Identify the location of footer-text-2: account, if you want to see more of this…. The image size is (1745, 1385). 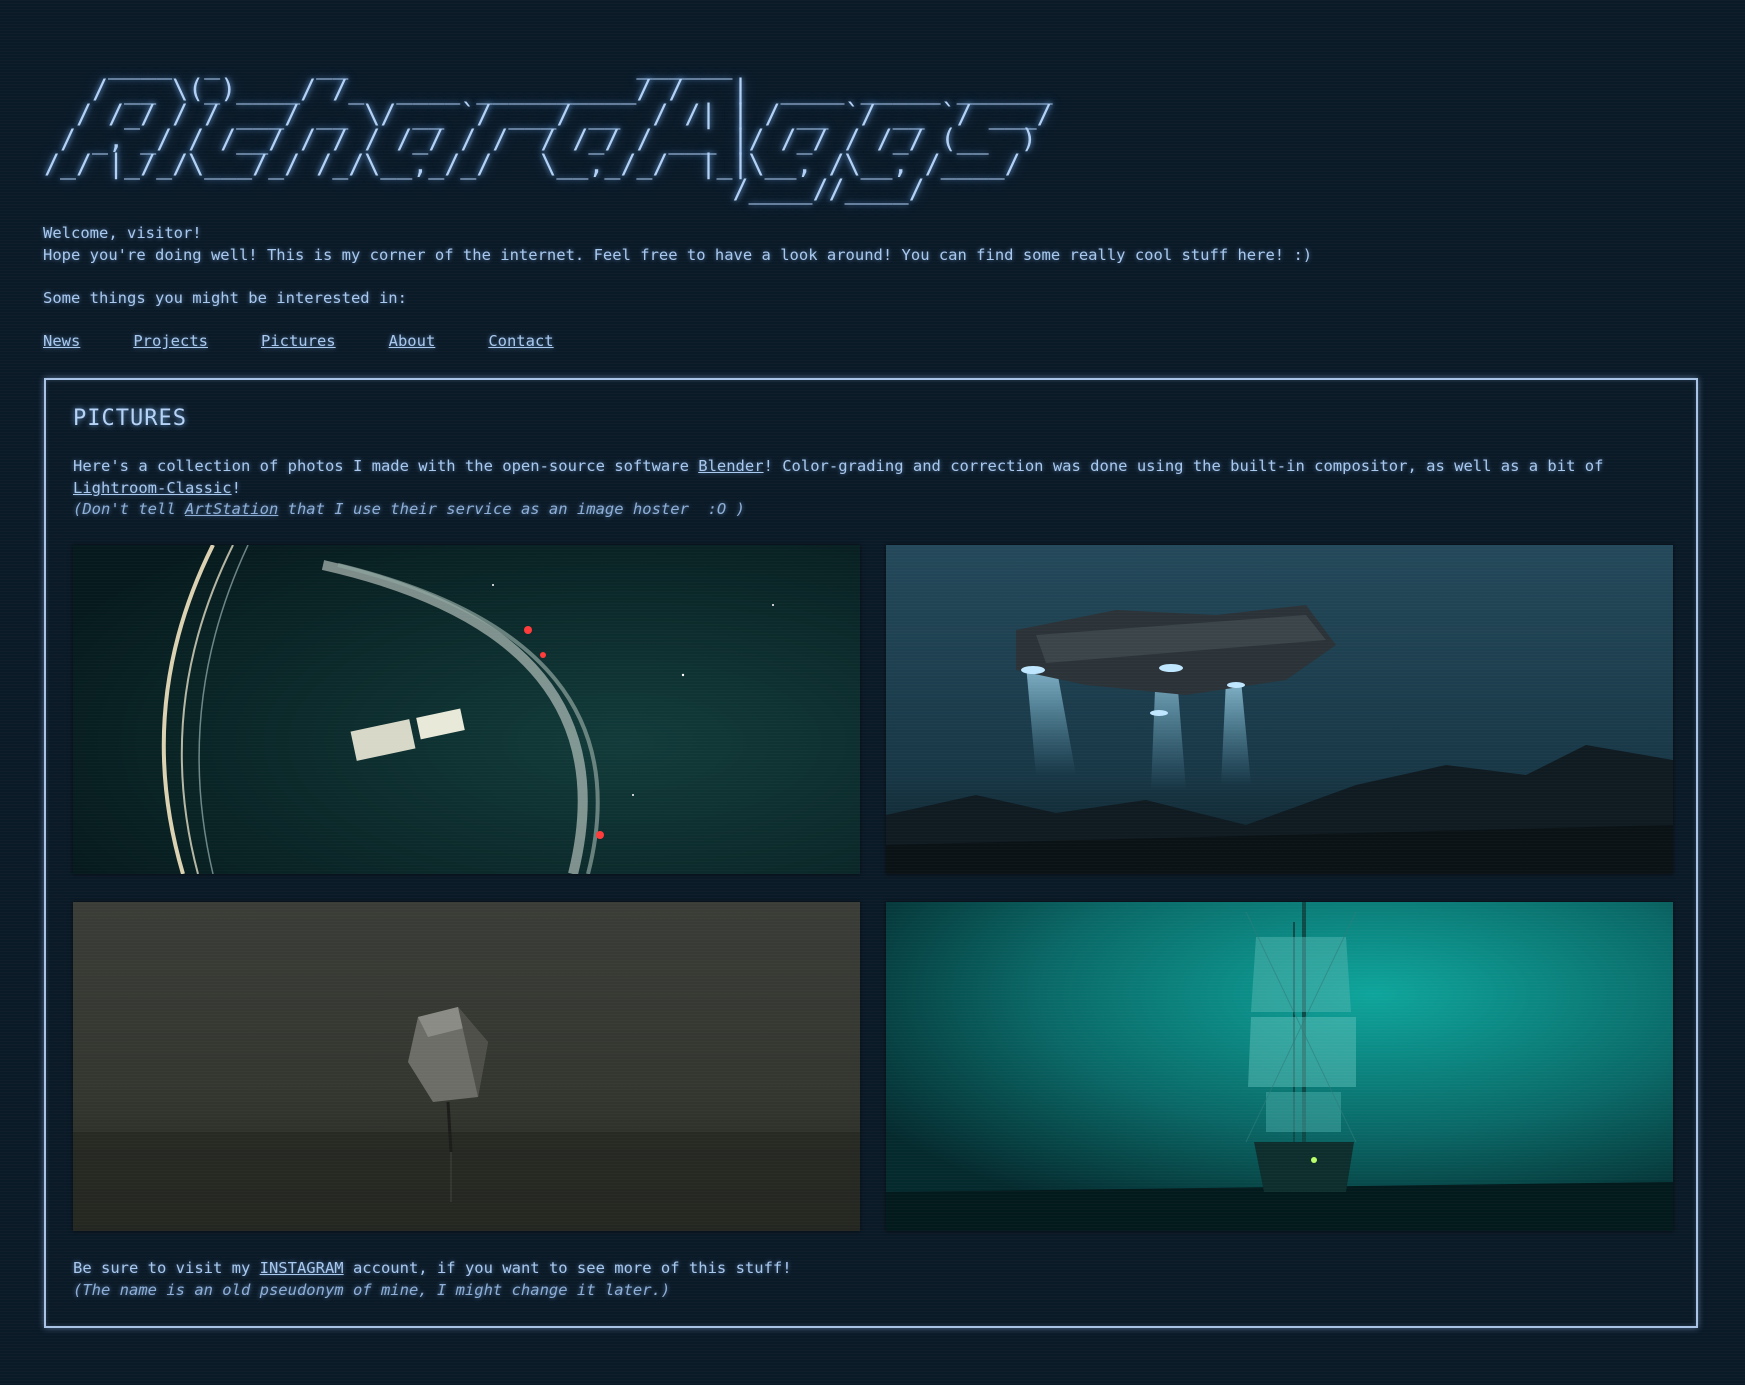
(567, 1268).